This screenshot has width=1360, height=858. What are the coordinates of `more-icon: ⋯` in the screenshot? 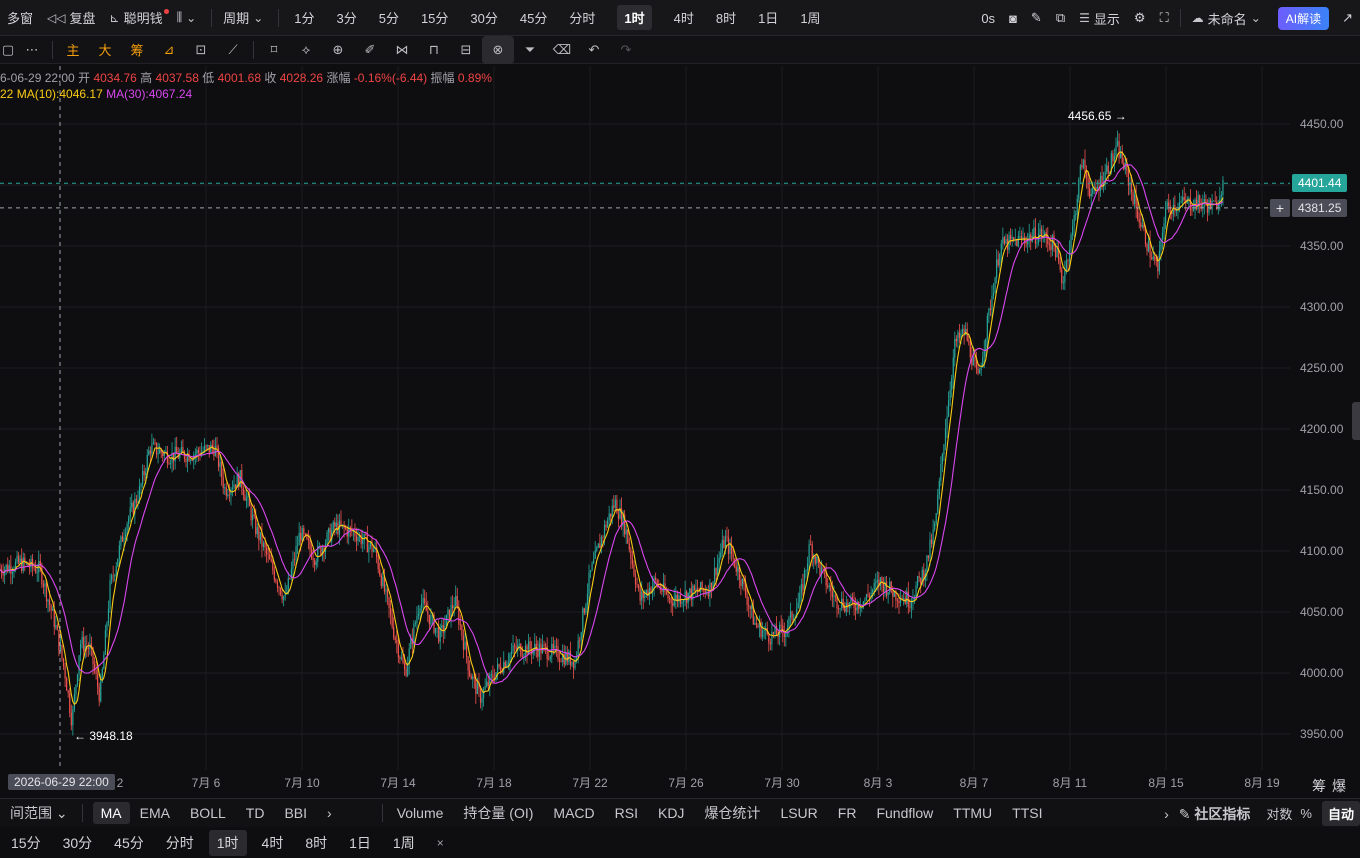 It's located at (32, 50).